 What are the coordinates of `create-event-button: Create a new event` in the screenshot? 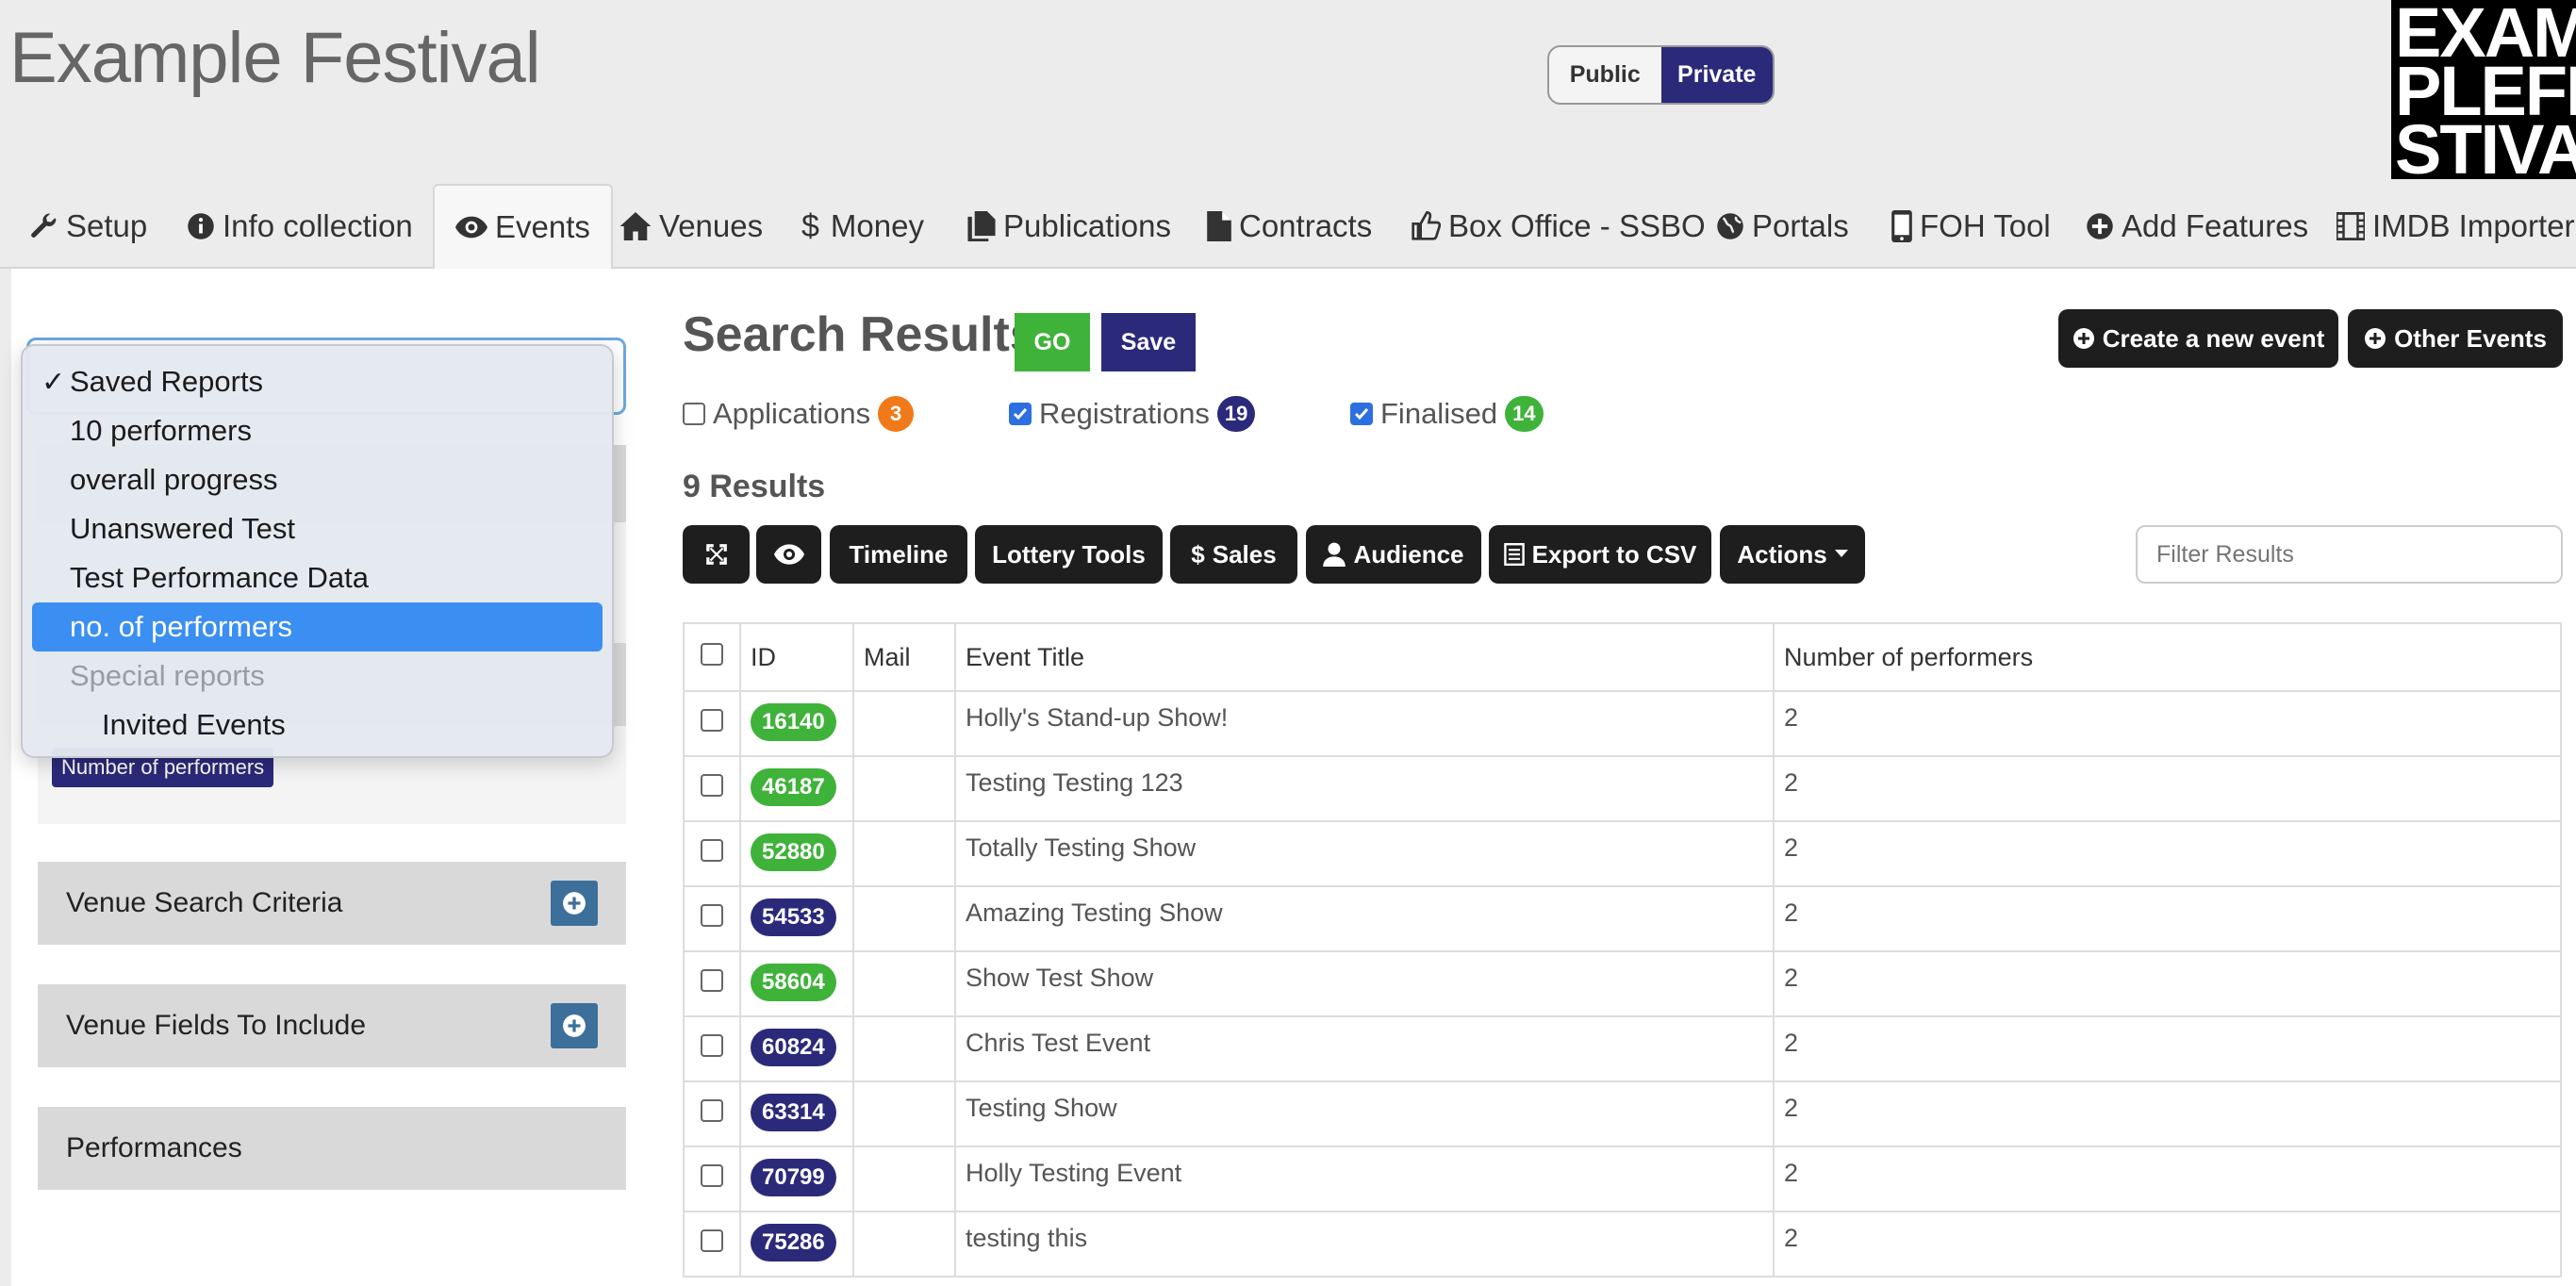 It's located at (2198, 338).